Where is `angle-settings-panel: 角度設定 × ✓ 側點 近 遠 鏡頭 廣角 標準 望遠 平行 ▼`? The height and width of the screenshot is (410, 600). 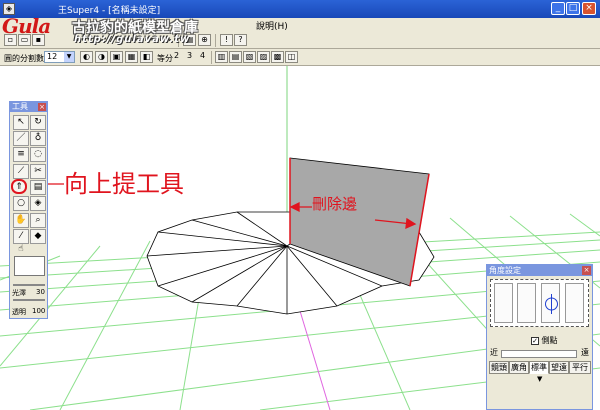
angle-settings-panel: 角度設定 × ✓ 側點 近 遠 鏡頭 廣角 標準 望遠 平行 ▼ is located at coordinates (539, 337).